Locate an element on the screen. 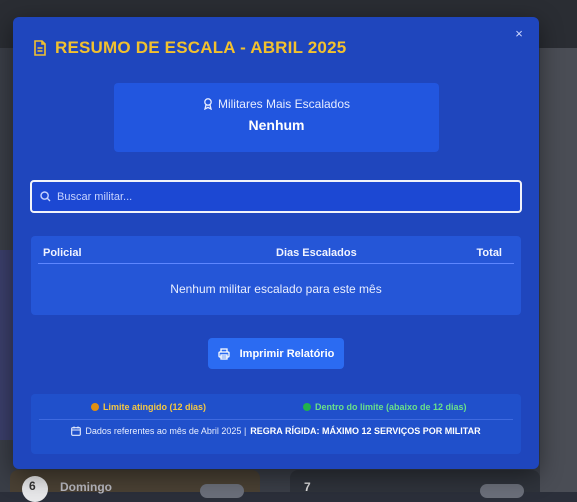 This screenshot has width=577, height=502. background-day-number: 6 is located at coordinates (32, 486).